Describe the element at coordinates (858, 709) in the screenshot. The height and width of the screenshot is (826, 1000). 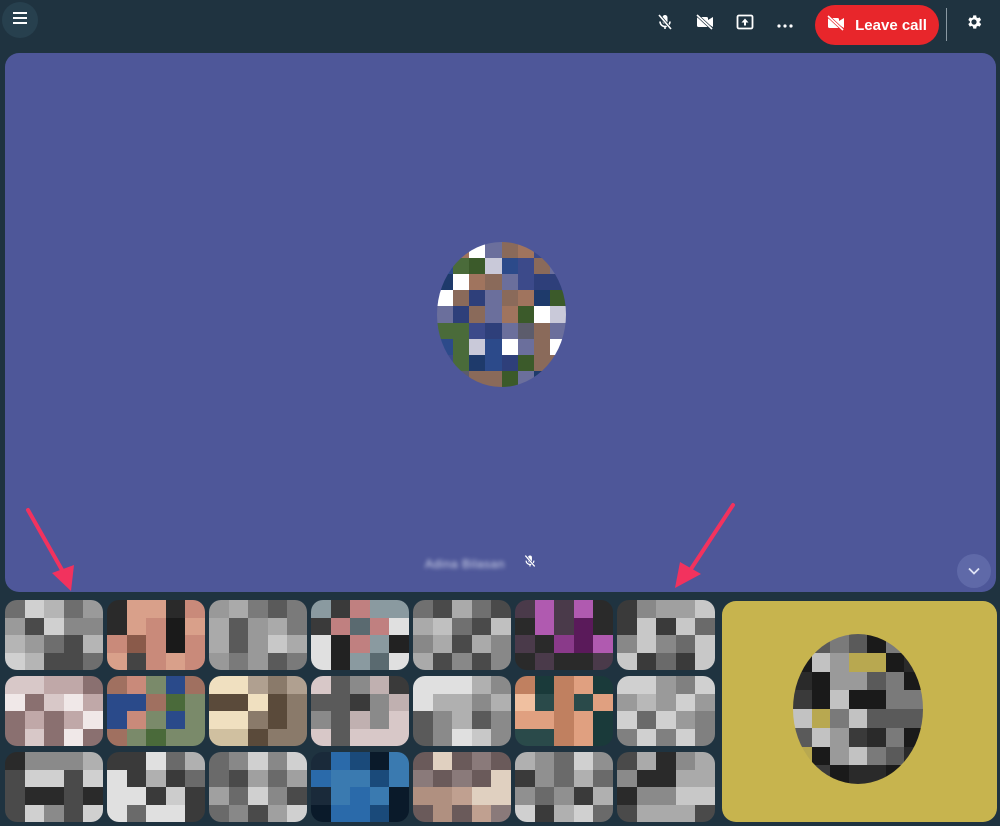
I see `self-avatar` at that location.